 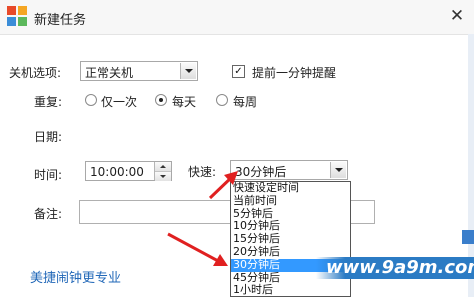 I want to click on annotation-arrows, so click(x=202, y=218).